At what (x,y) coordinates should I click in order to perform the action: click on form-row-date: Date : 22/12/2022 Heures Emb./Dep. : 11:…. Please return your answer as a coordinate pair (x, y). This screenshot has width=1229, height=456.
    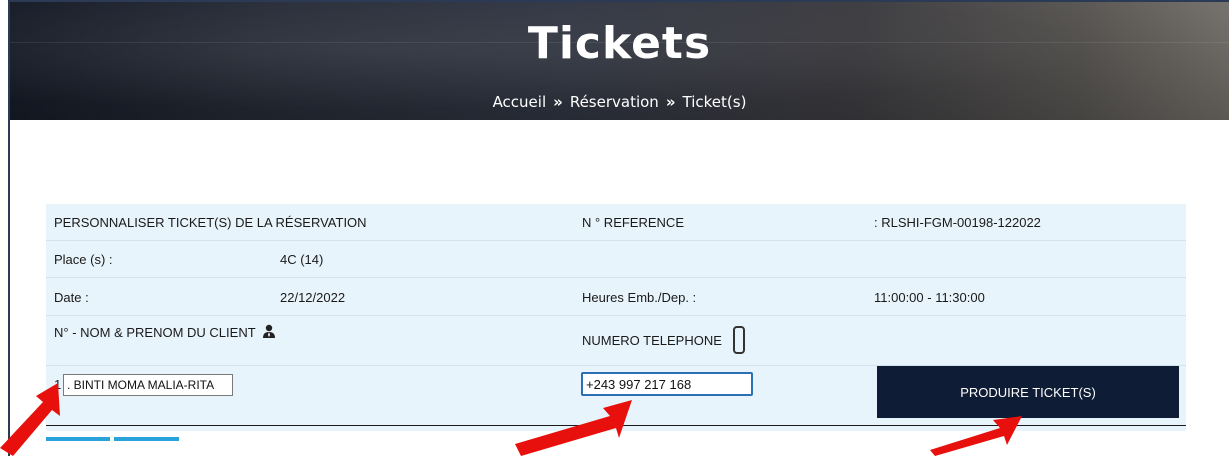
    Looking at the image, I should click on (616, 297).